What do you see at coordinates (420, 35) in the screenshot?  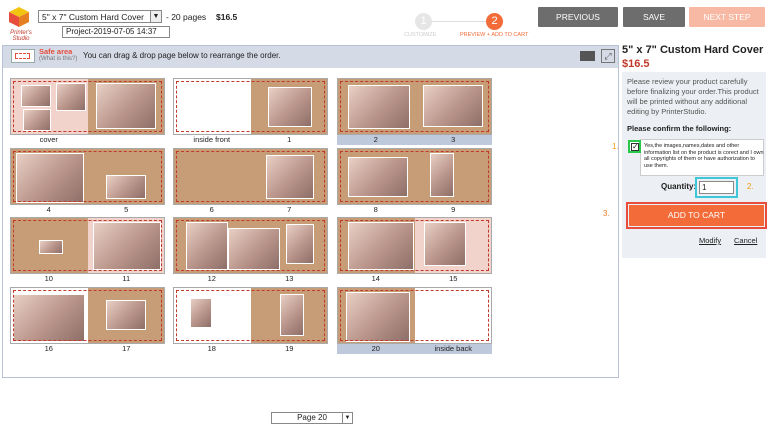 I see `step-1-label: CUSTOMIZE` at bounding box center [420, 35].